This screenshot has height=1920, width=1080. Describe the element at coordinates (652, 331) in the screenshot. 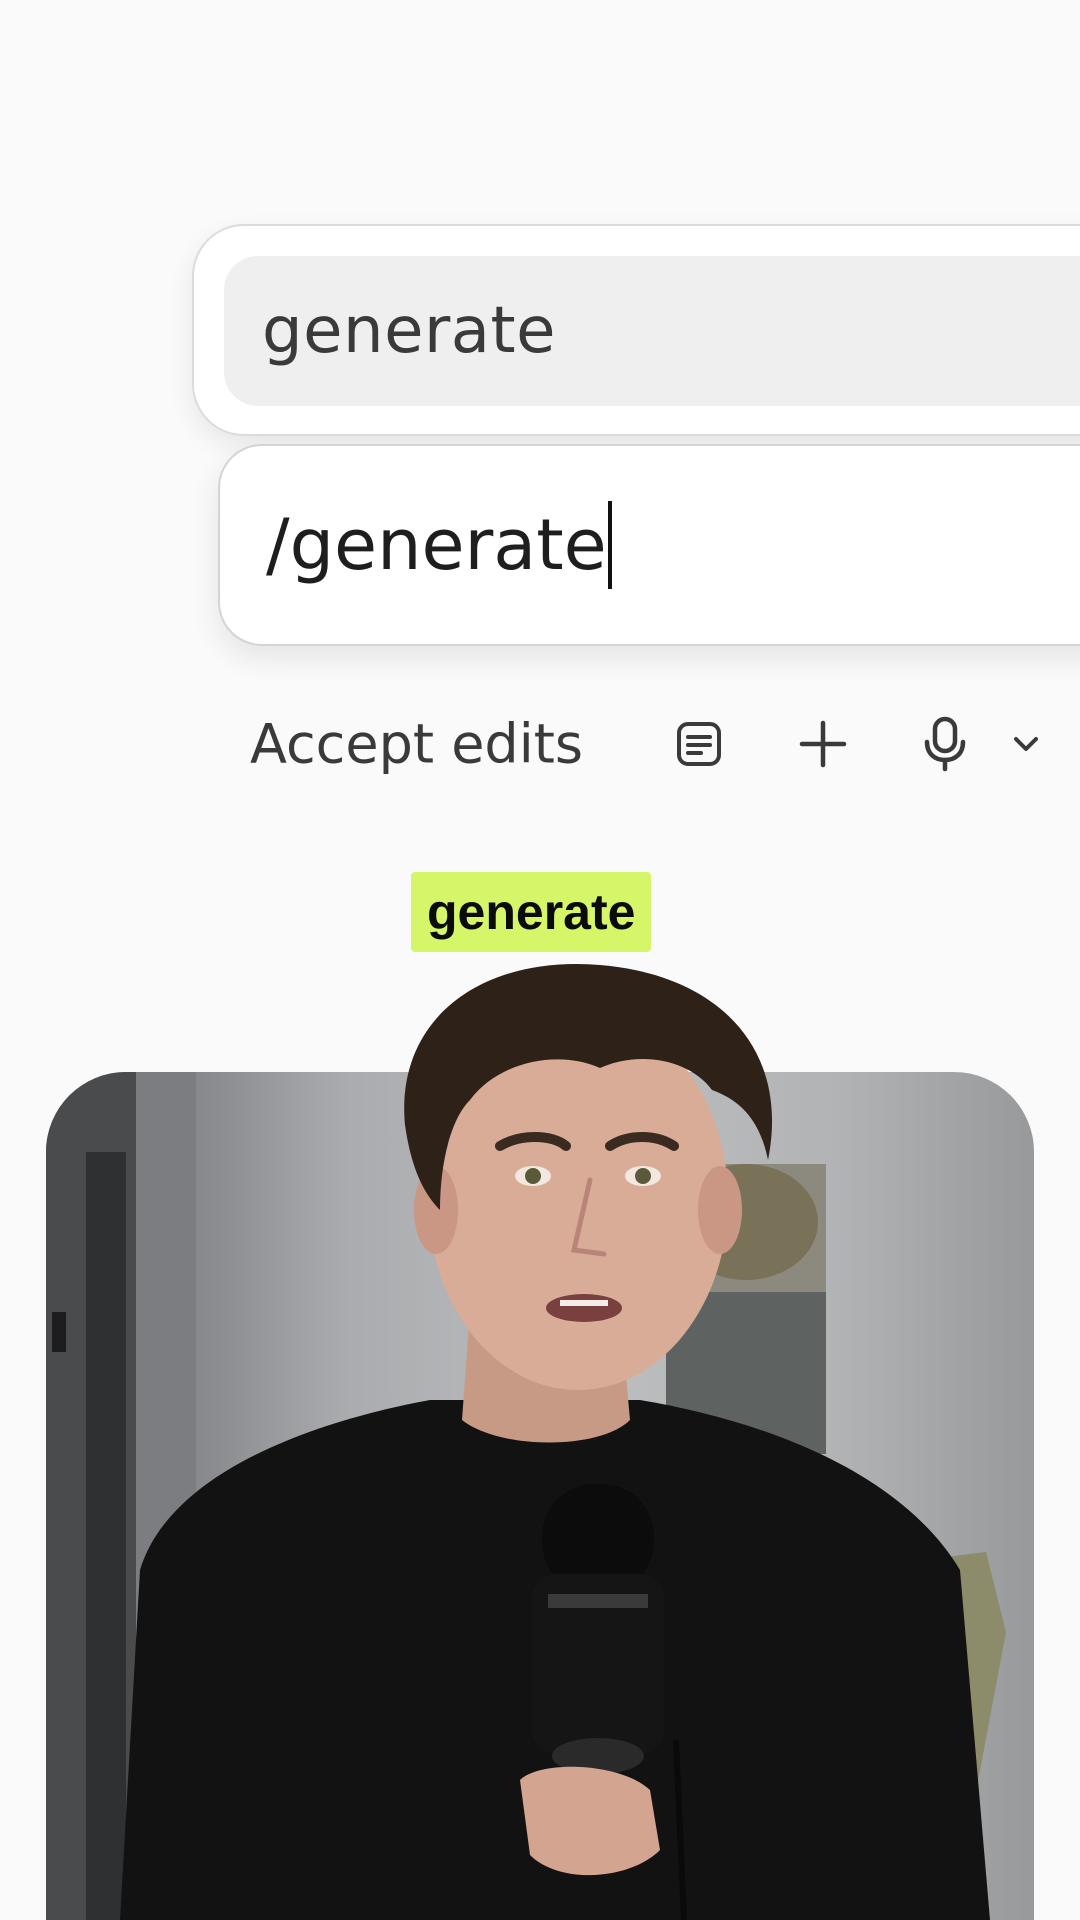

I see `command-suggestion-item: generate` at that location.